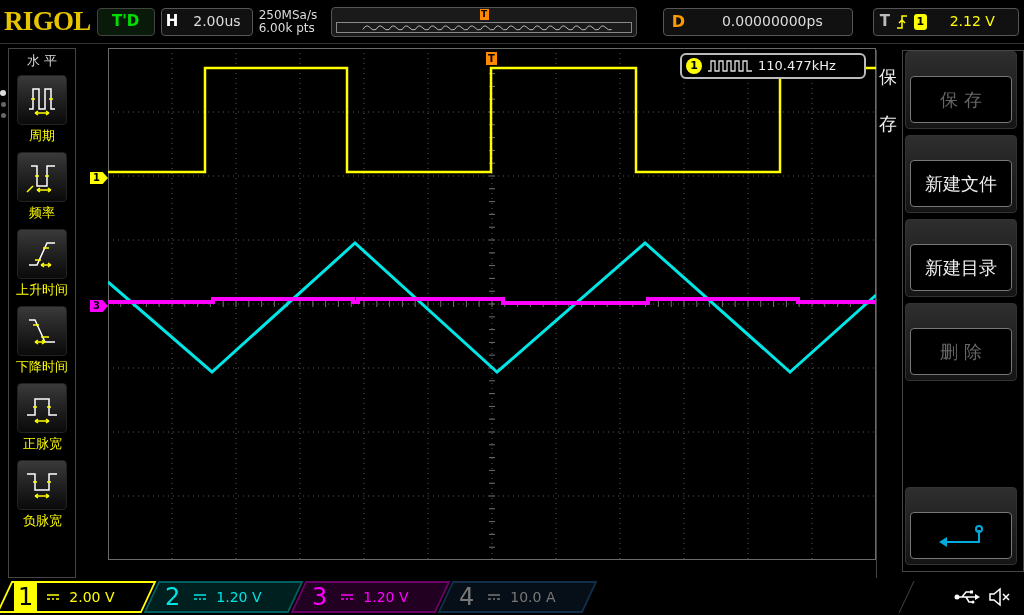 The height and width of the screenshot is (615, 1024). Describe the element at coordinates (42, 135) in the screenshot. I see `measurement-label: 周期` at that location.